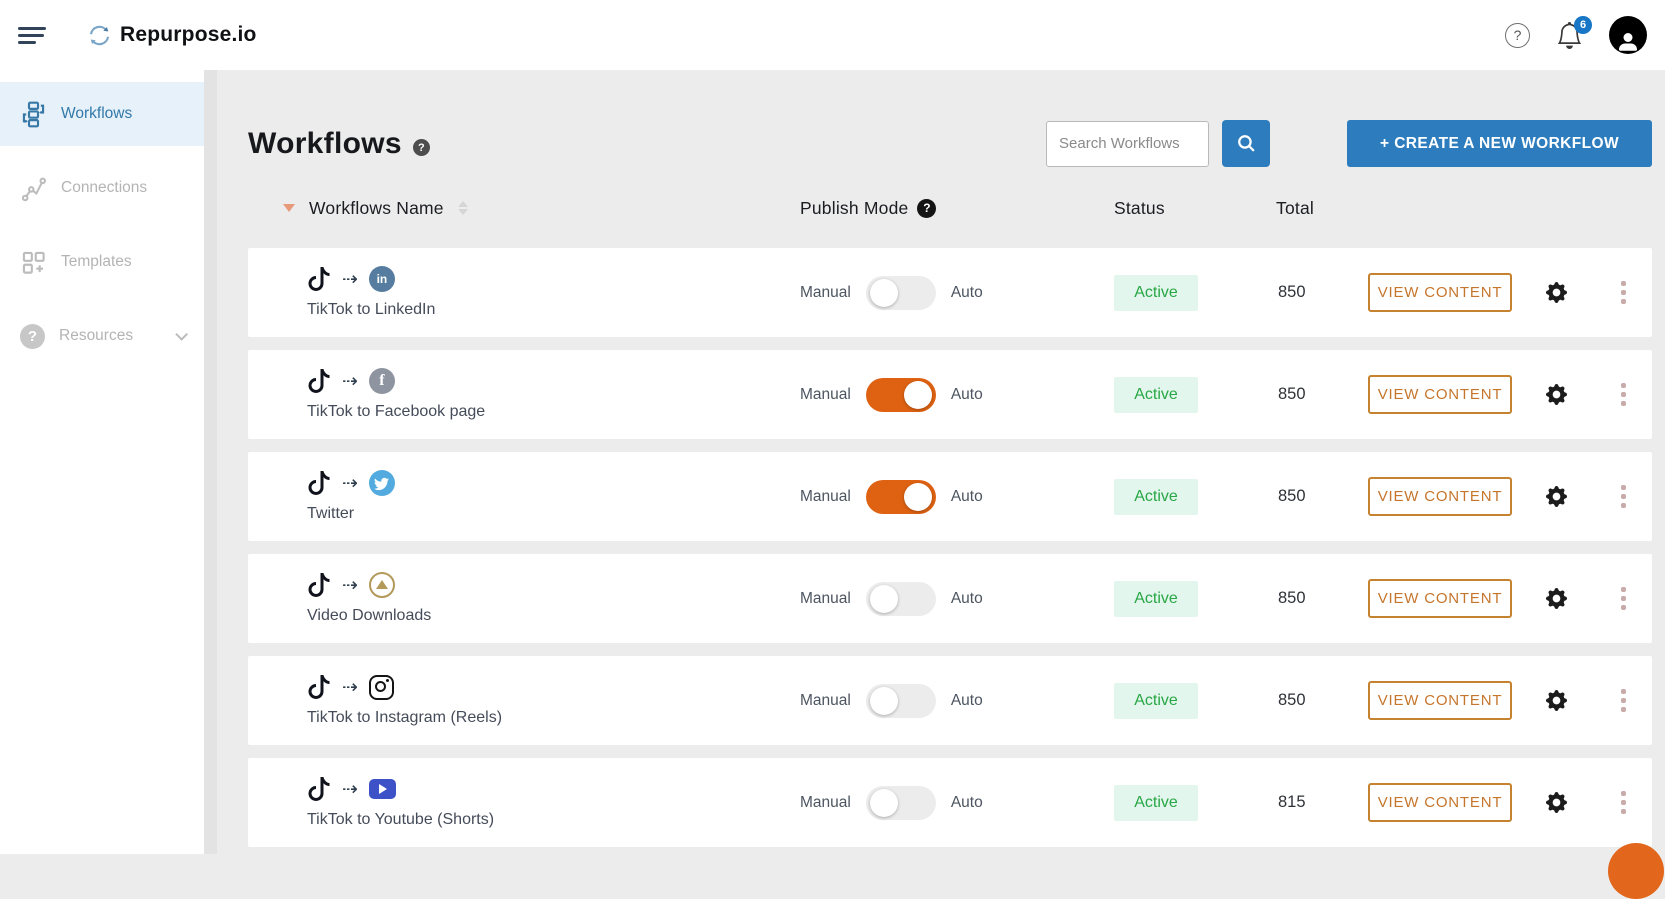  Describe the element at coordinates (99, 35) in the screenshot. I see `sync-arrows-icon` at that location.